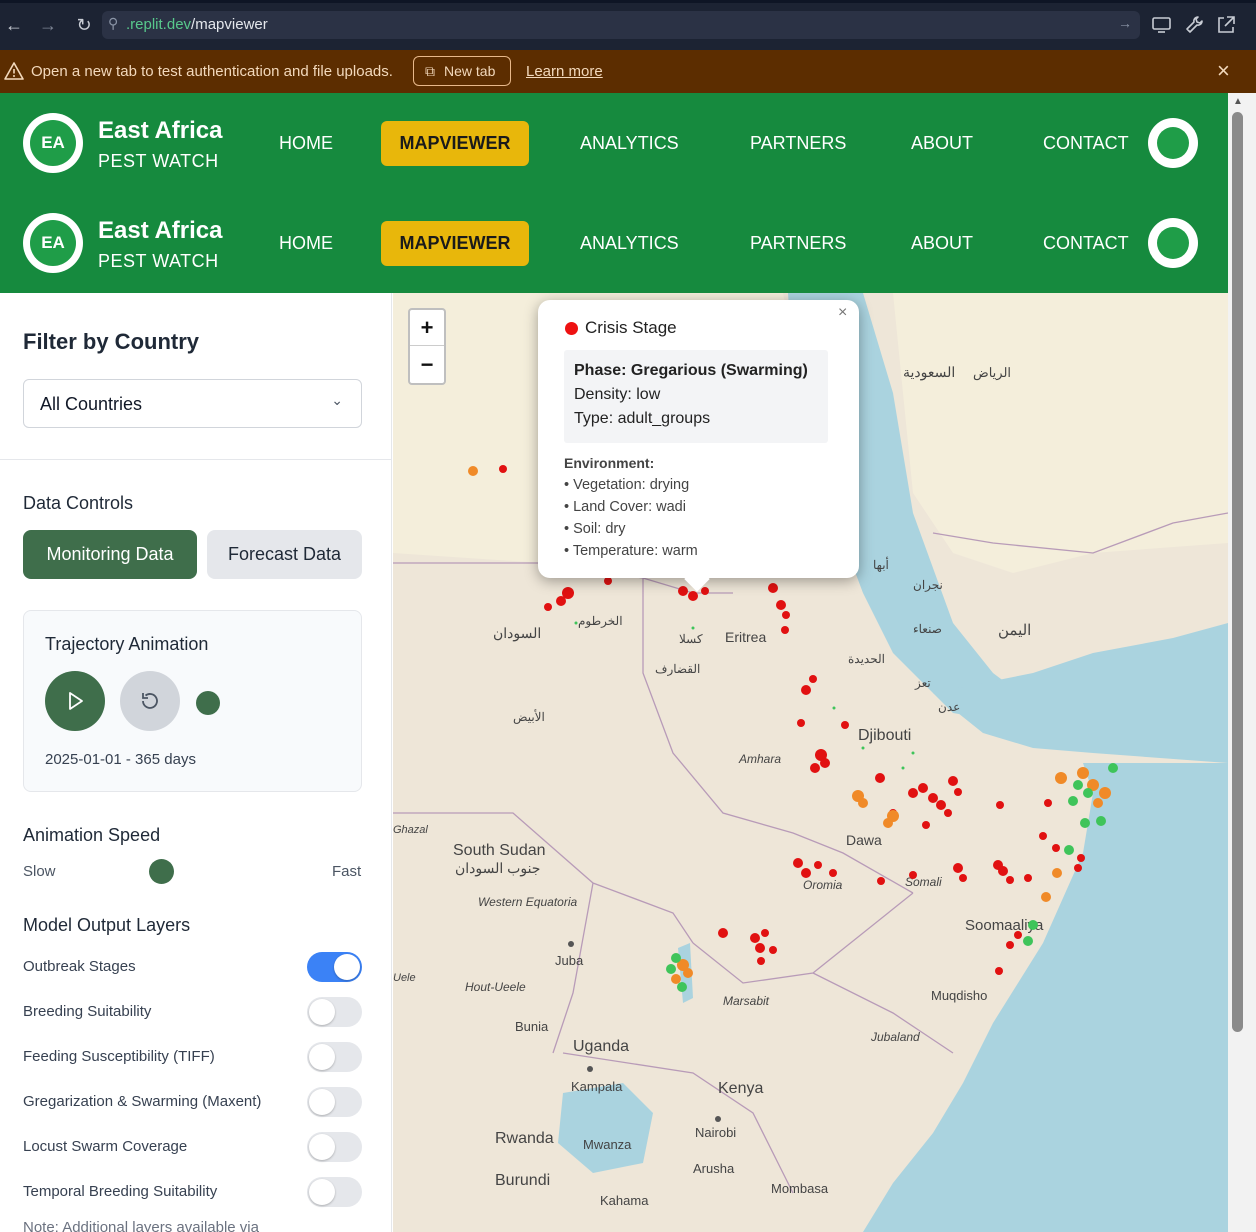 The width and height of the screenshot is (1256, 1232). Describe the element at coordinates (642, 418) in the screenshot. I see `popup-type: Type: adult_groups` at that location.